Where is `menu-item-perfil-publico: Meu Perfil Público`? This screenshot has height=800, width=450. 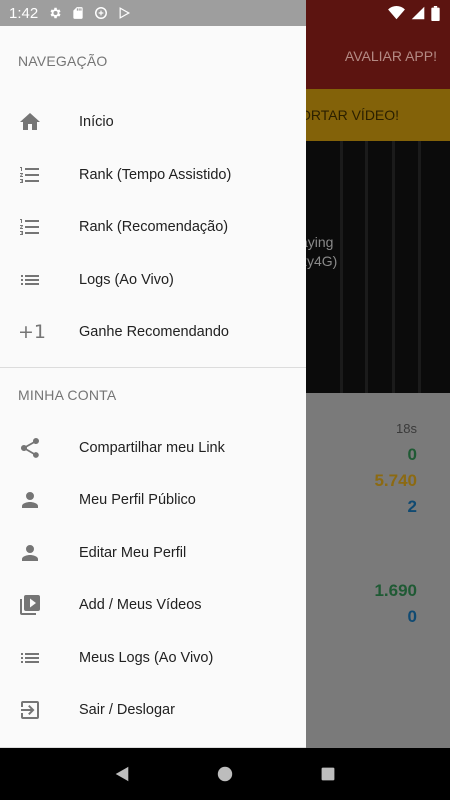
menu-item-perfil-publico: Meu Perfil Público is located at coordinates (153, 500).